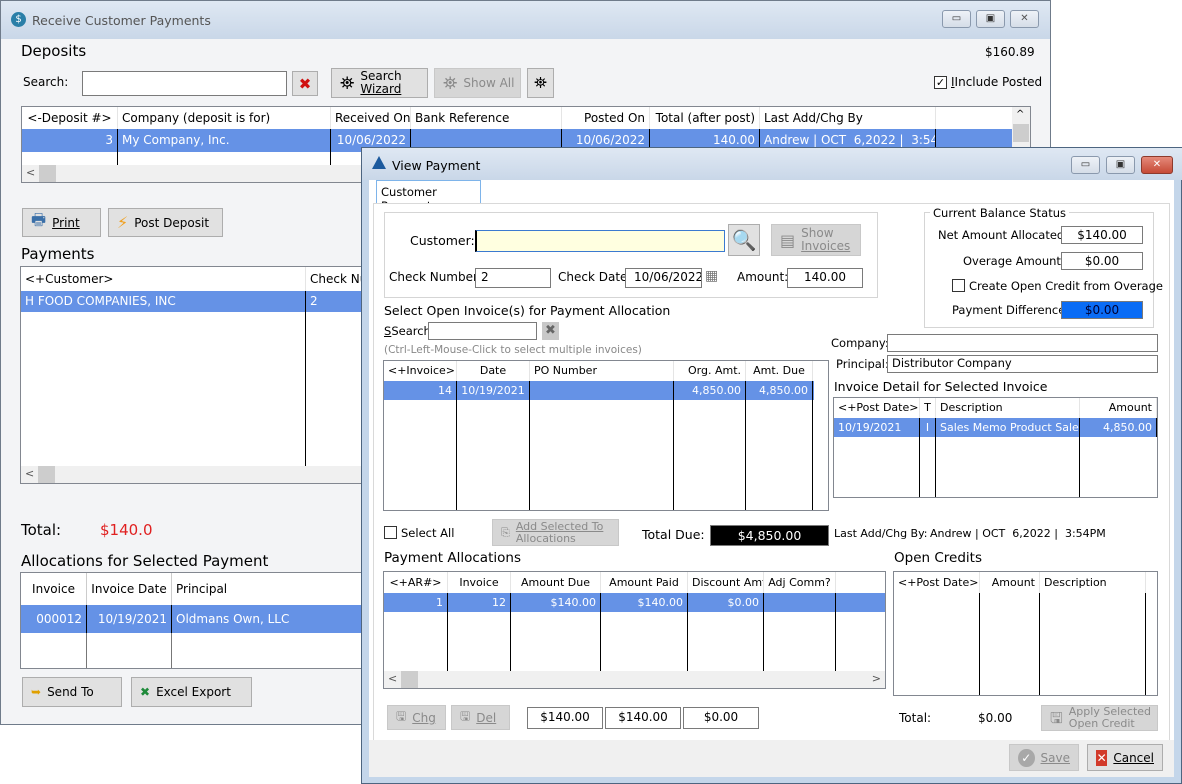 The height and width of the screenshot is (784, 1182). I want to click on tab-customer-payment: Customer Payment, so click(428, 196).